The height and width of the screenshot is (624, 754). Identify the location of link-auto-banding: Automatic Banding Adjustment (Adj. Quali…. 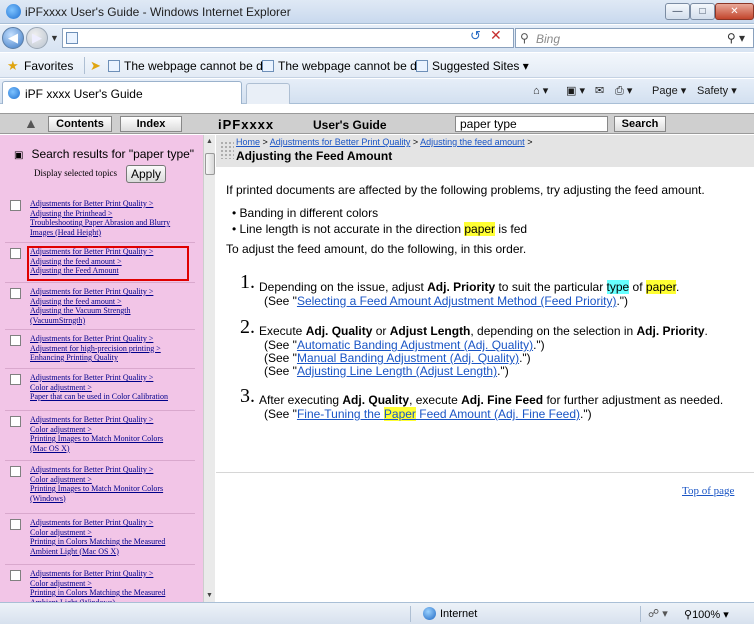
(415, 345).